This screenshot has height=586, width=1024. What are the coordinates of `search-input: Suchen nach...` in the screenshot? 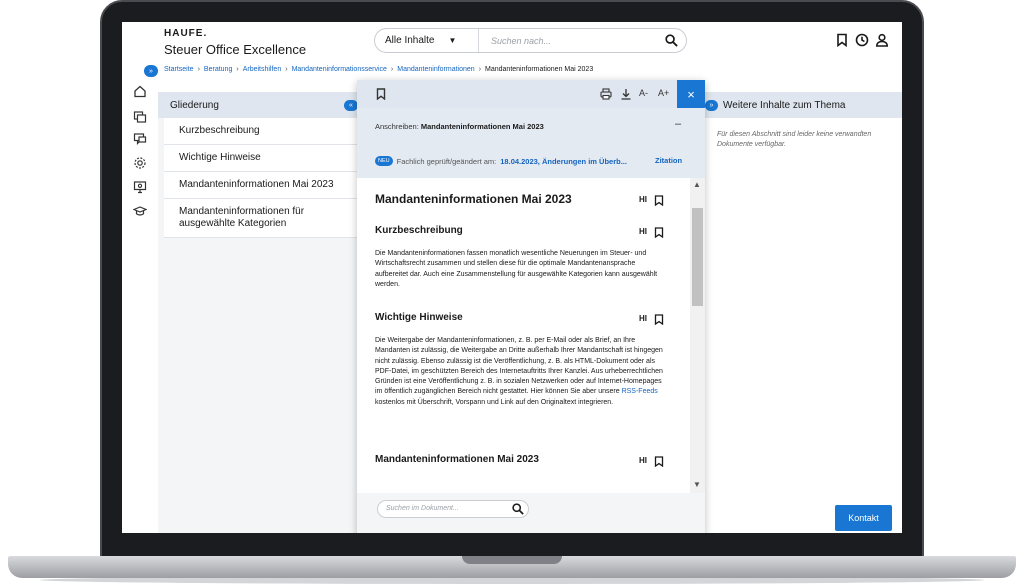 It's located at (567, 41).